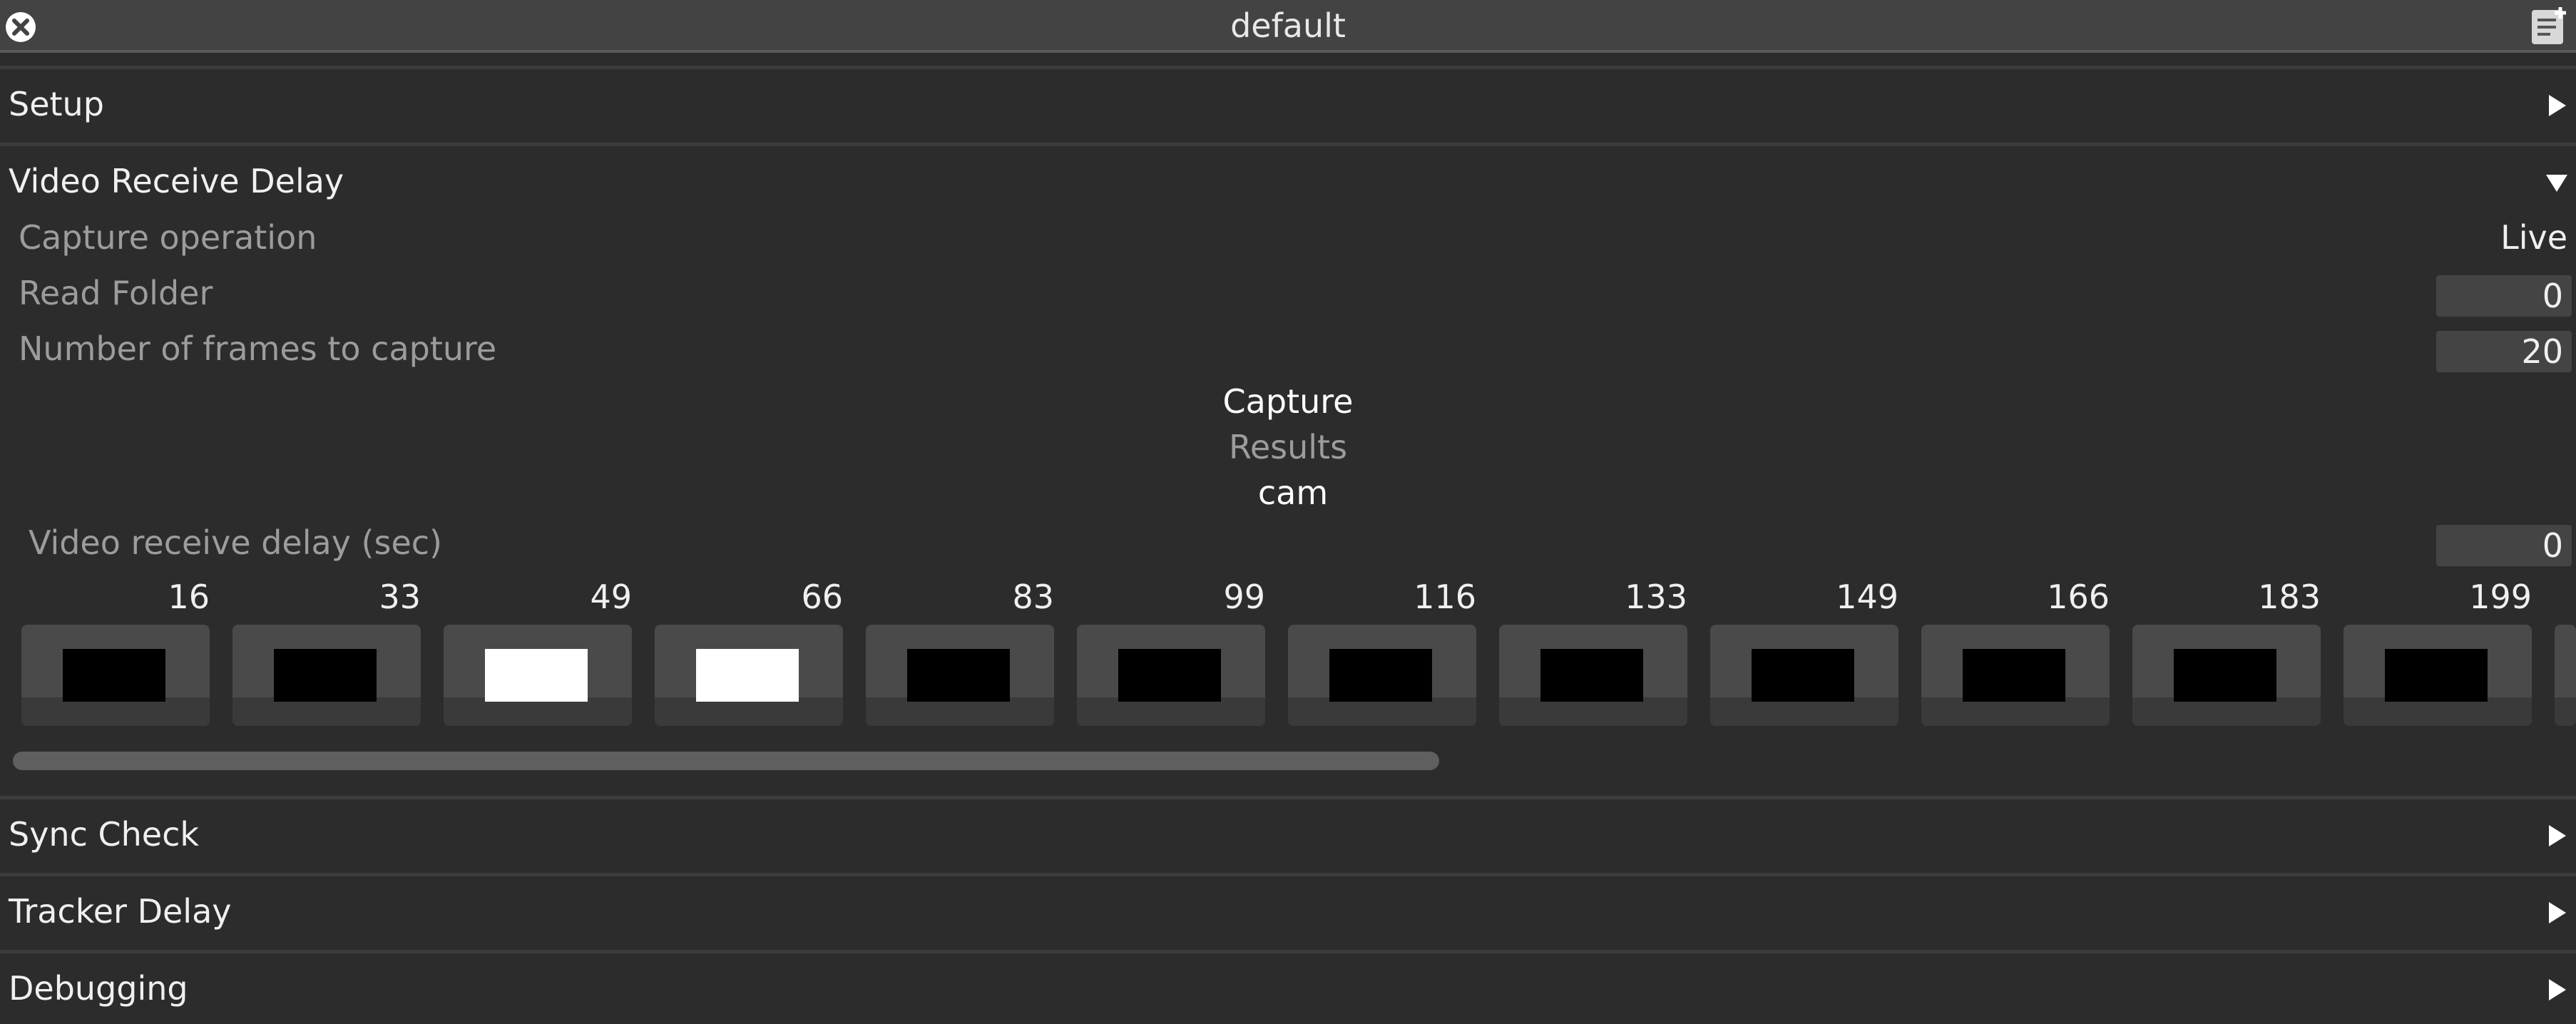 The image size is (2576, 1024). Describe the element at coordinates (822, 597) in the screenshot. I see `frame-number-label: 66` at that location.